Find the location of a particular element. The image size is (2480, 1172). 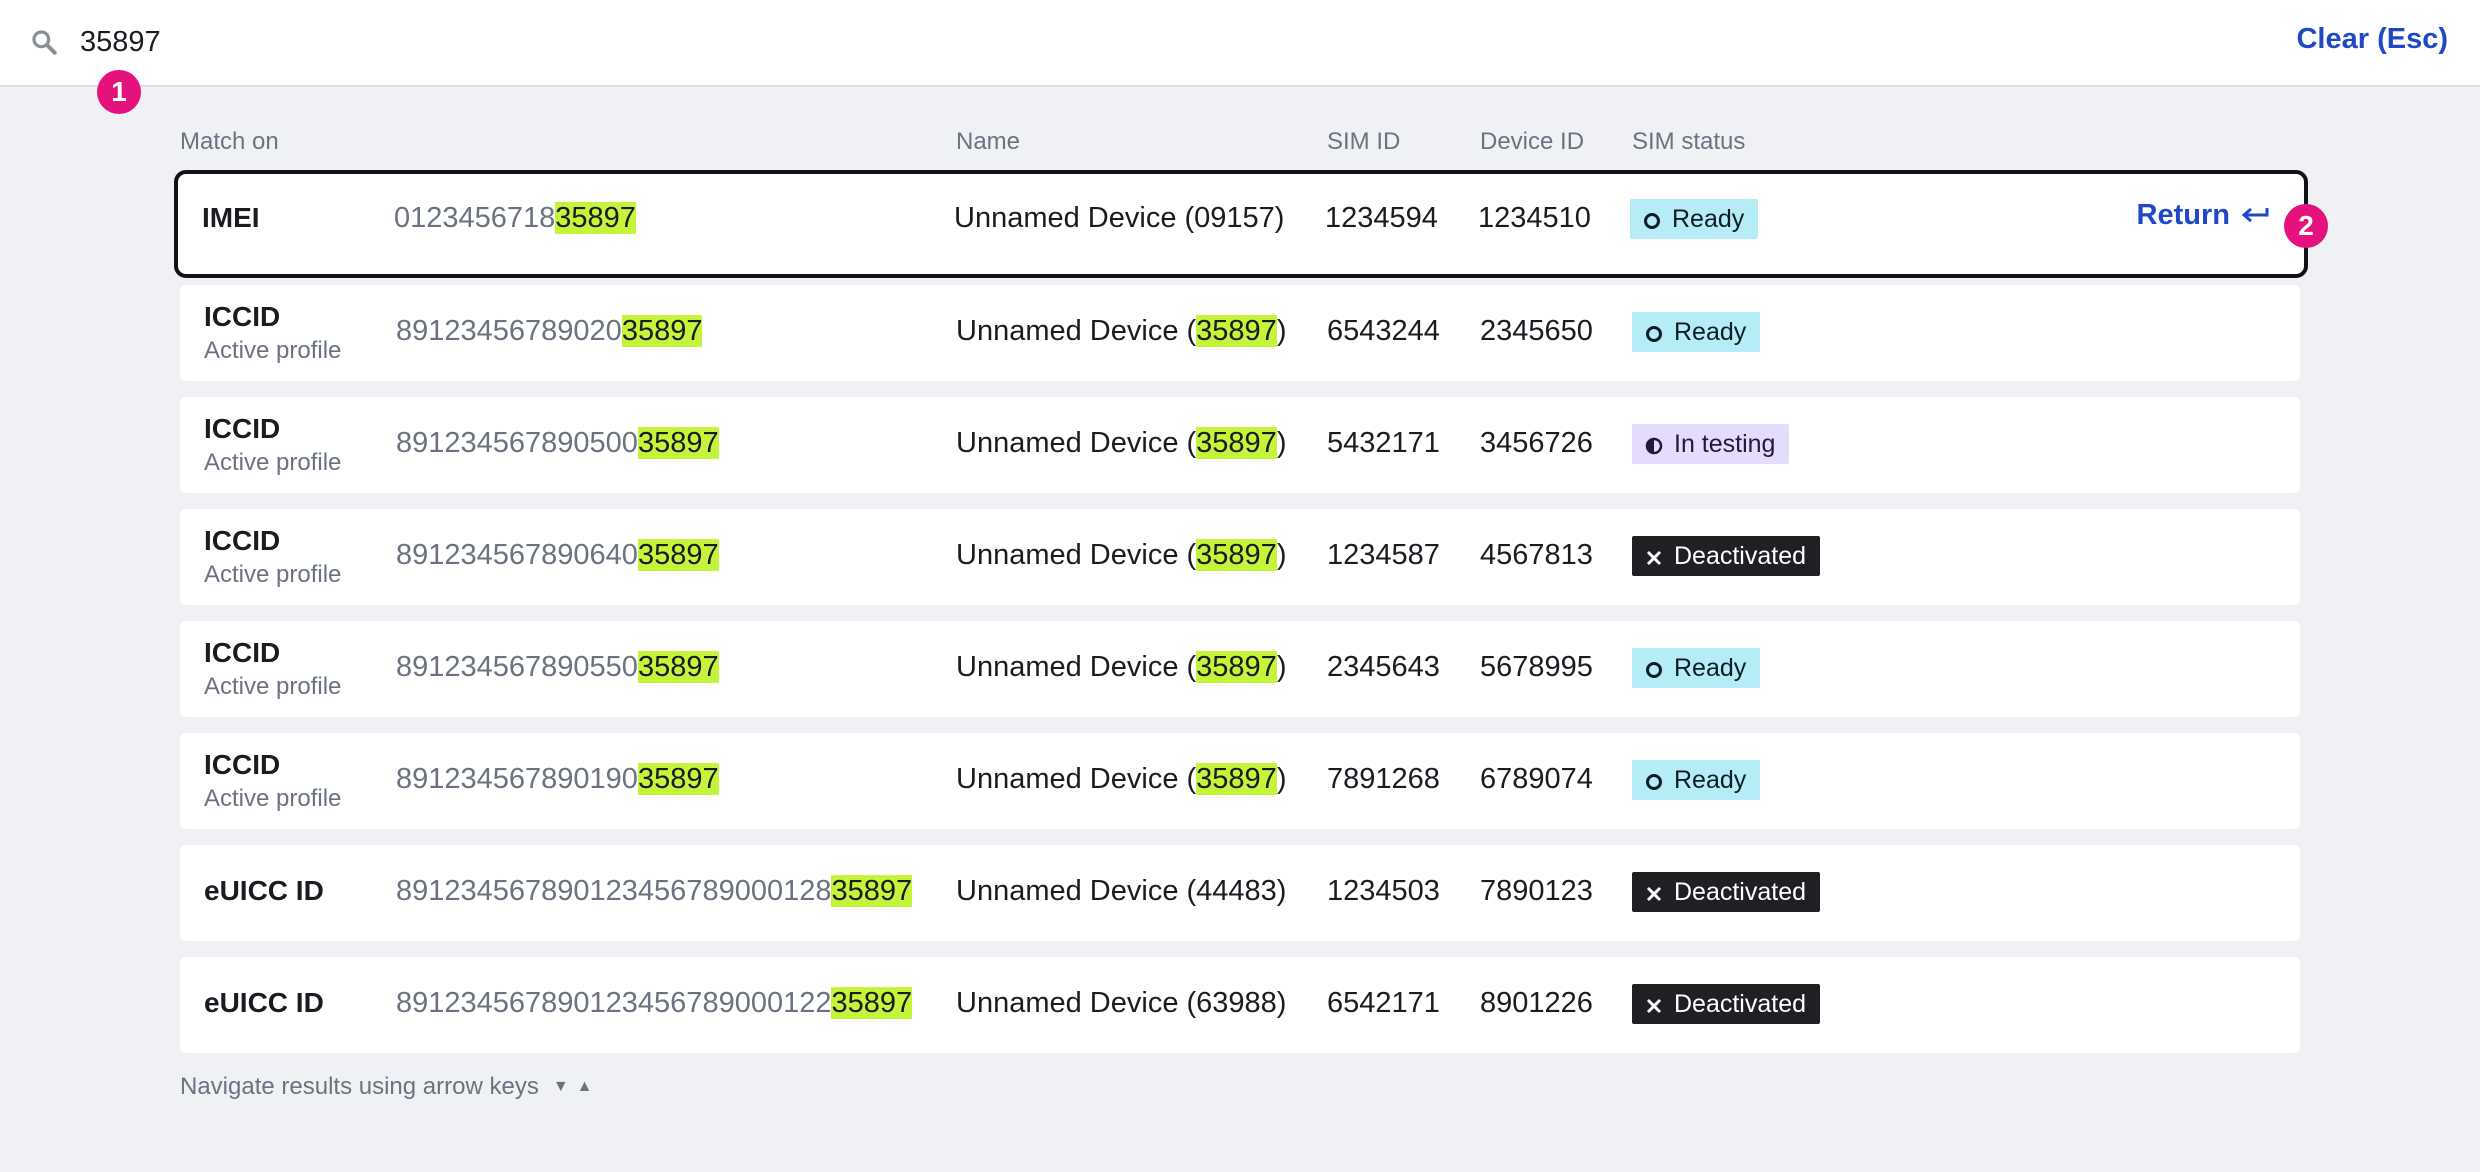

match-value: 8912345678902035897 is located at coordinates (549, 331).